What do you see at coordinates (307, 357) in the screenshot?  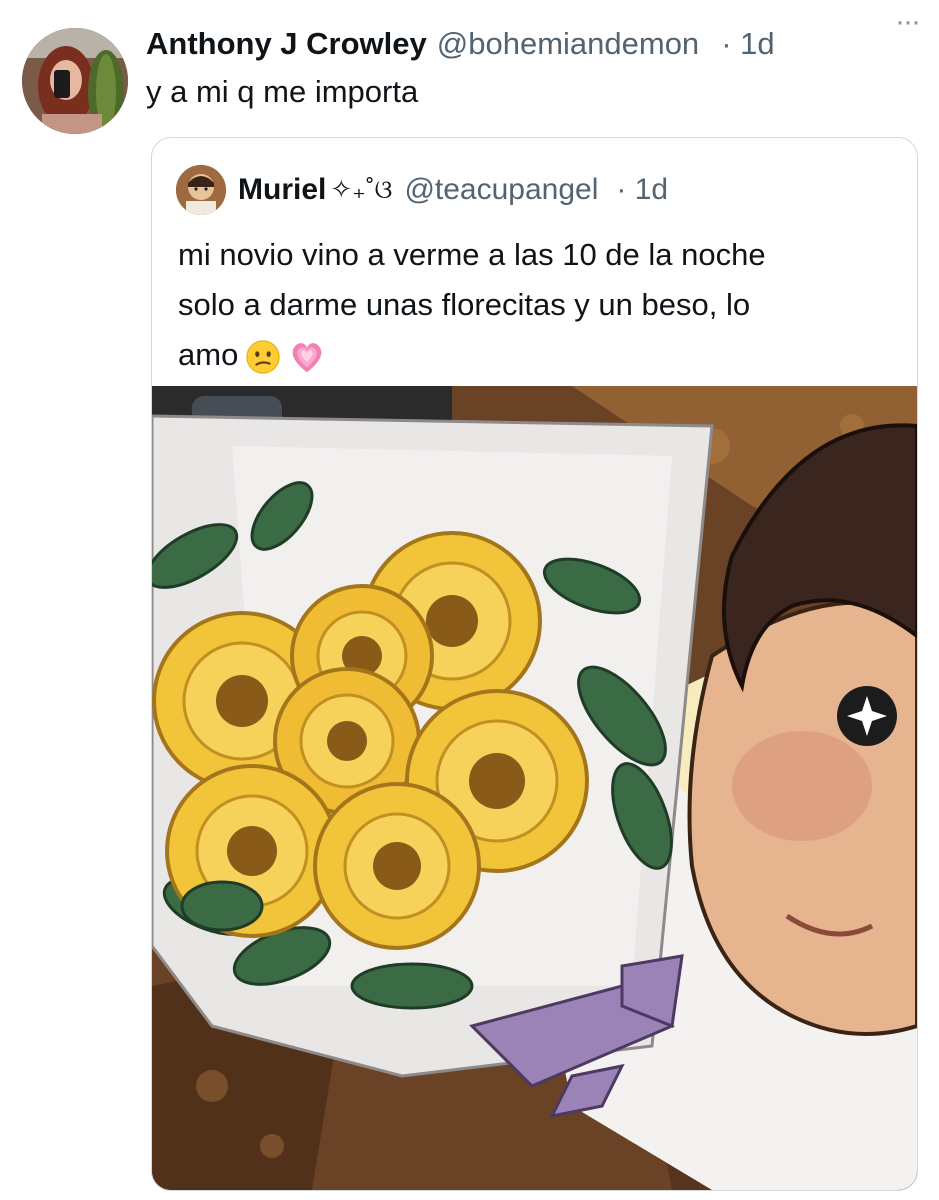 I see `growing-heart-emoji-icon` at bounding box center [307, 357].